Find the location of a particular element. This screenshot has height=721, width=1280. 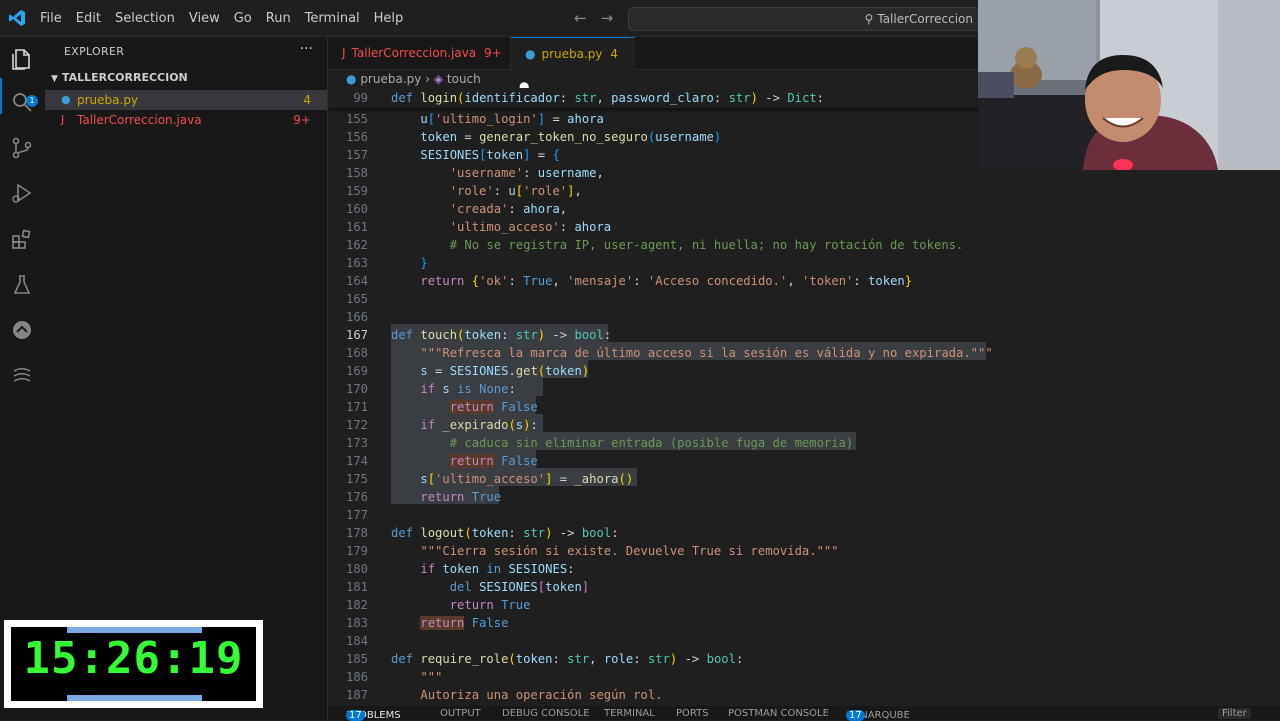

code-line: 186 """ is located at coordinates (394, 677).